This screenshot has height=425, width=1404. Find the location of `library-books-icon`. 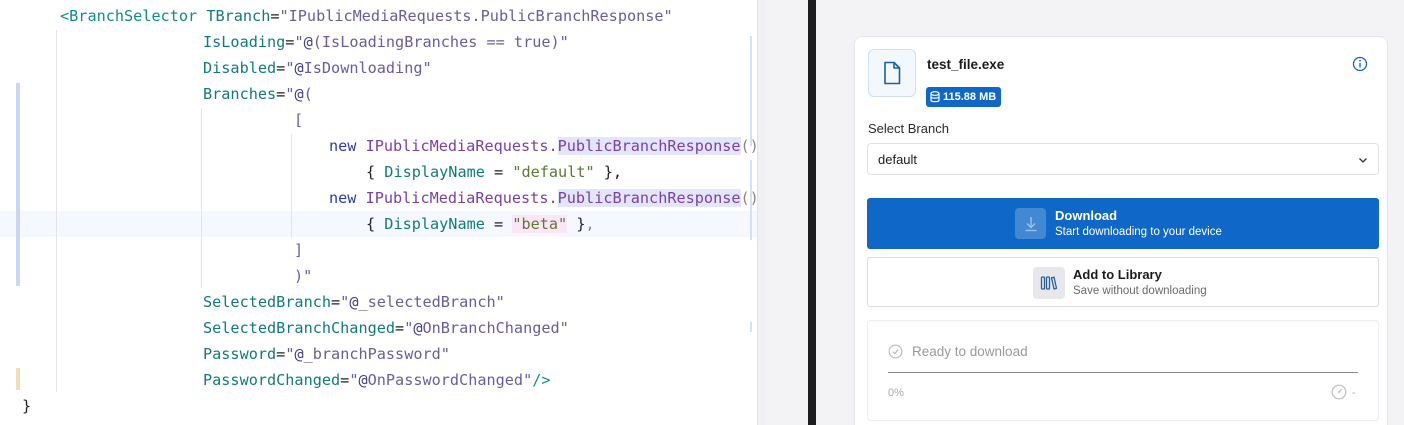

library-books-icon is located at coordinates (1049, 283).